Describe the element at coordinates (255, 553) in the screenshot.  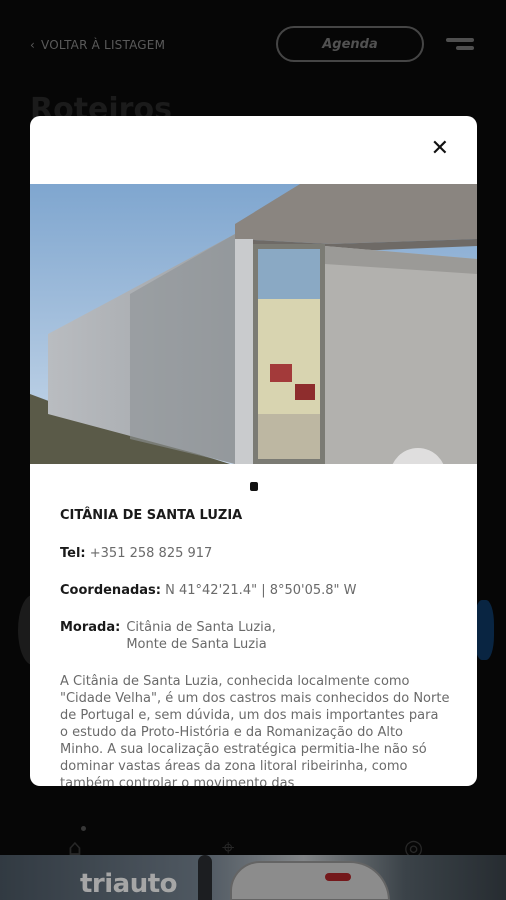
I see `tel-row: Tel: +351 258 825 917` at that location.